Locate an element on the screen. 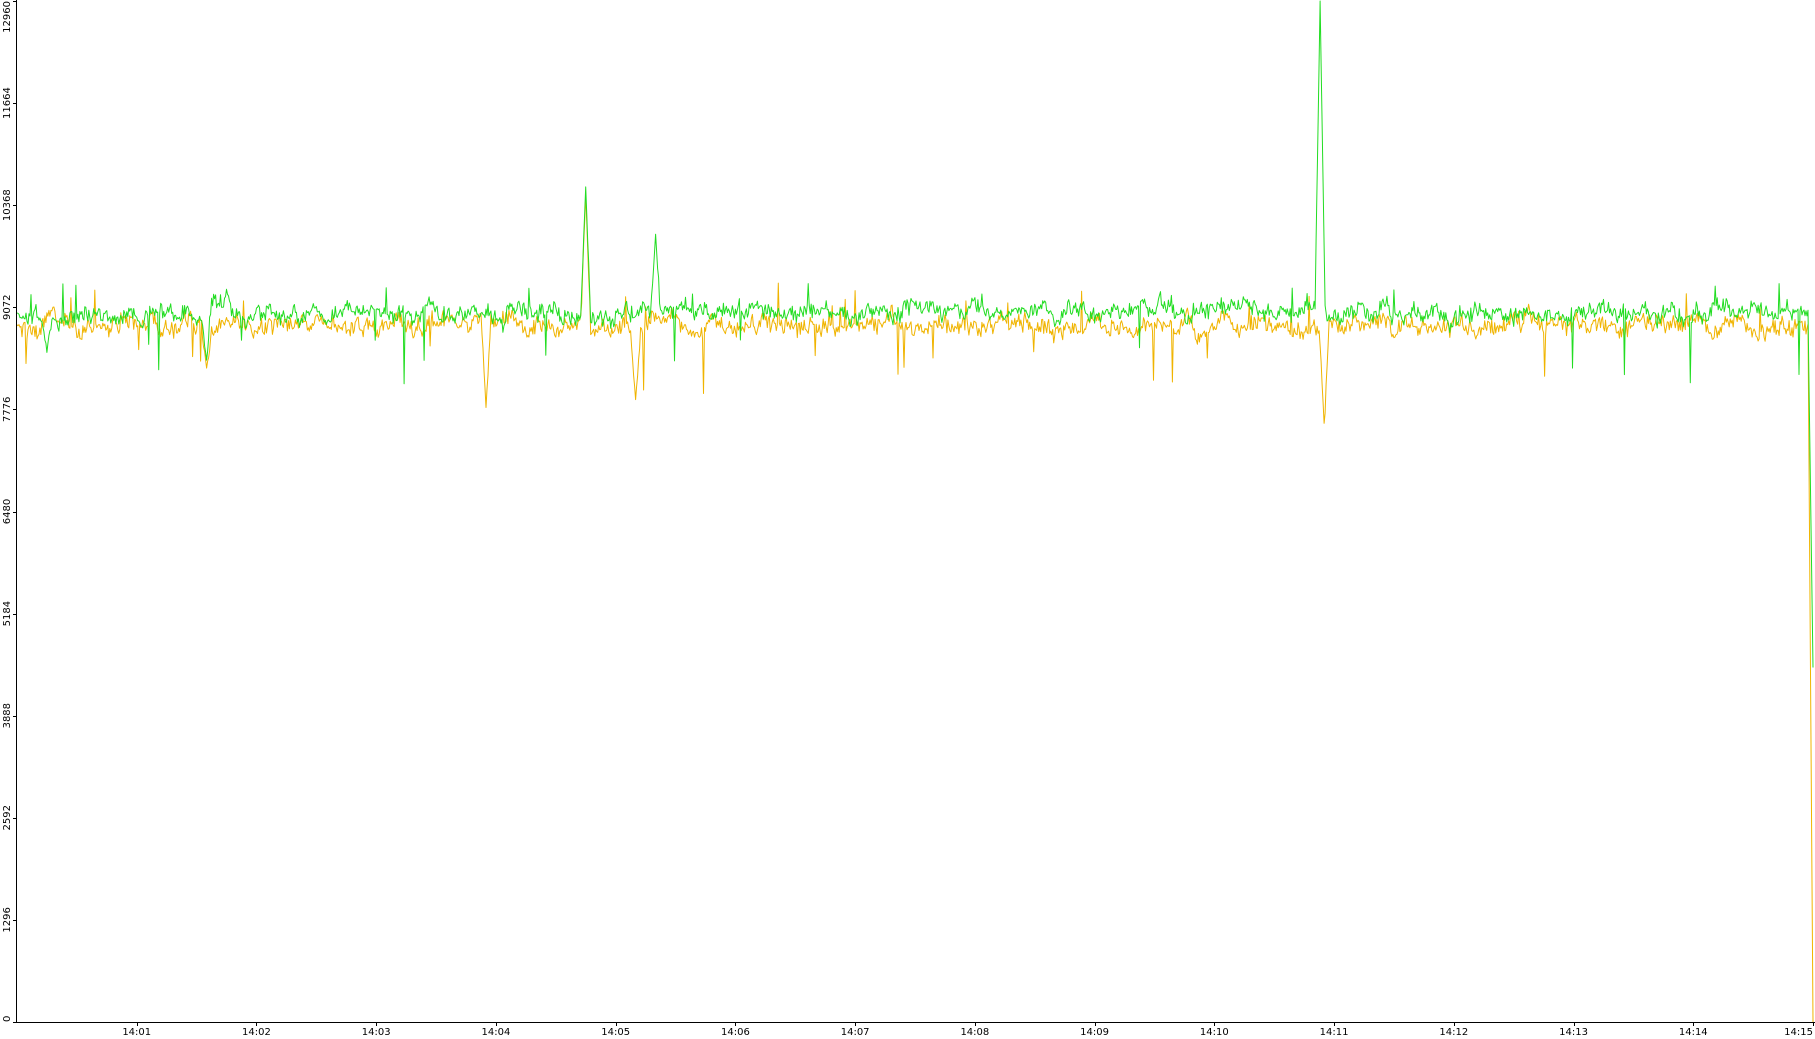 The height and width of the screenshot is (1039, 1815). y-tick-label: 10368 is located at coordinates (7, 205).